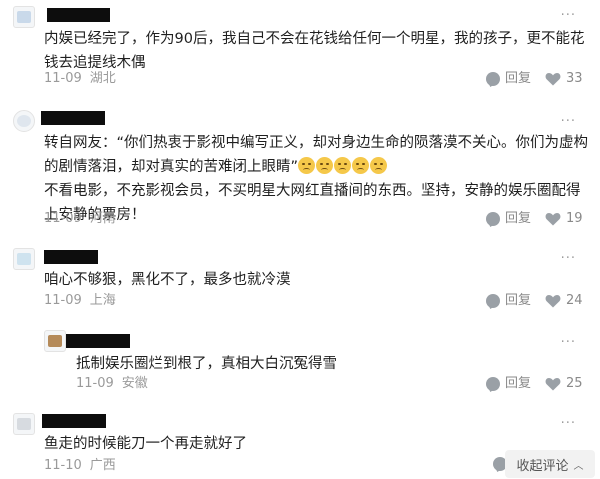 The width and height of the screenshot is (600, 479). Describe the element at coordinates (574, 78) in the screenshot. I see `like-count: 33` at that location.